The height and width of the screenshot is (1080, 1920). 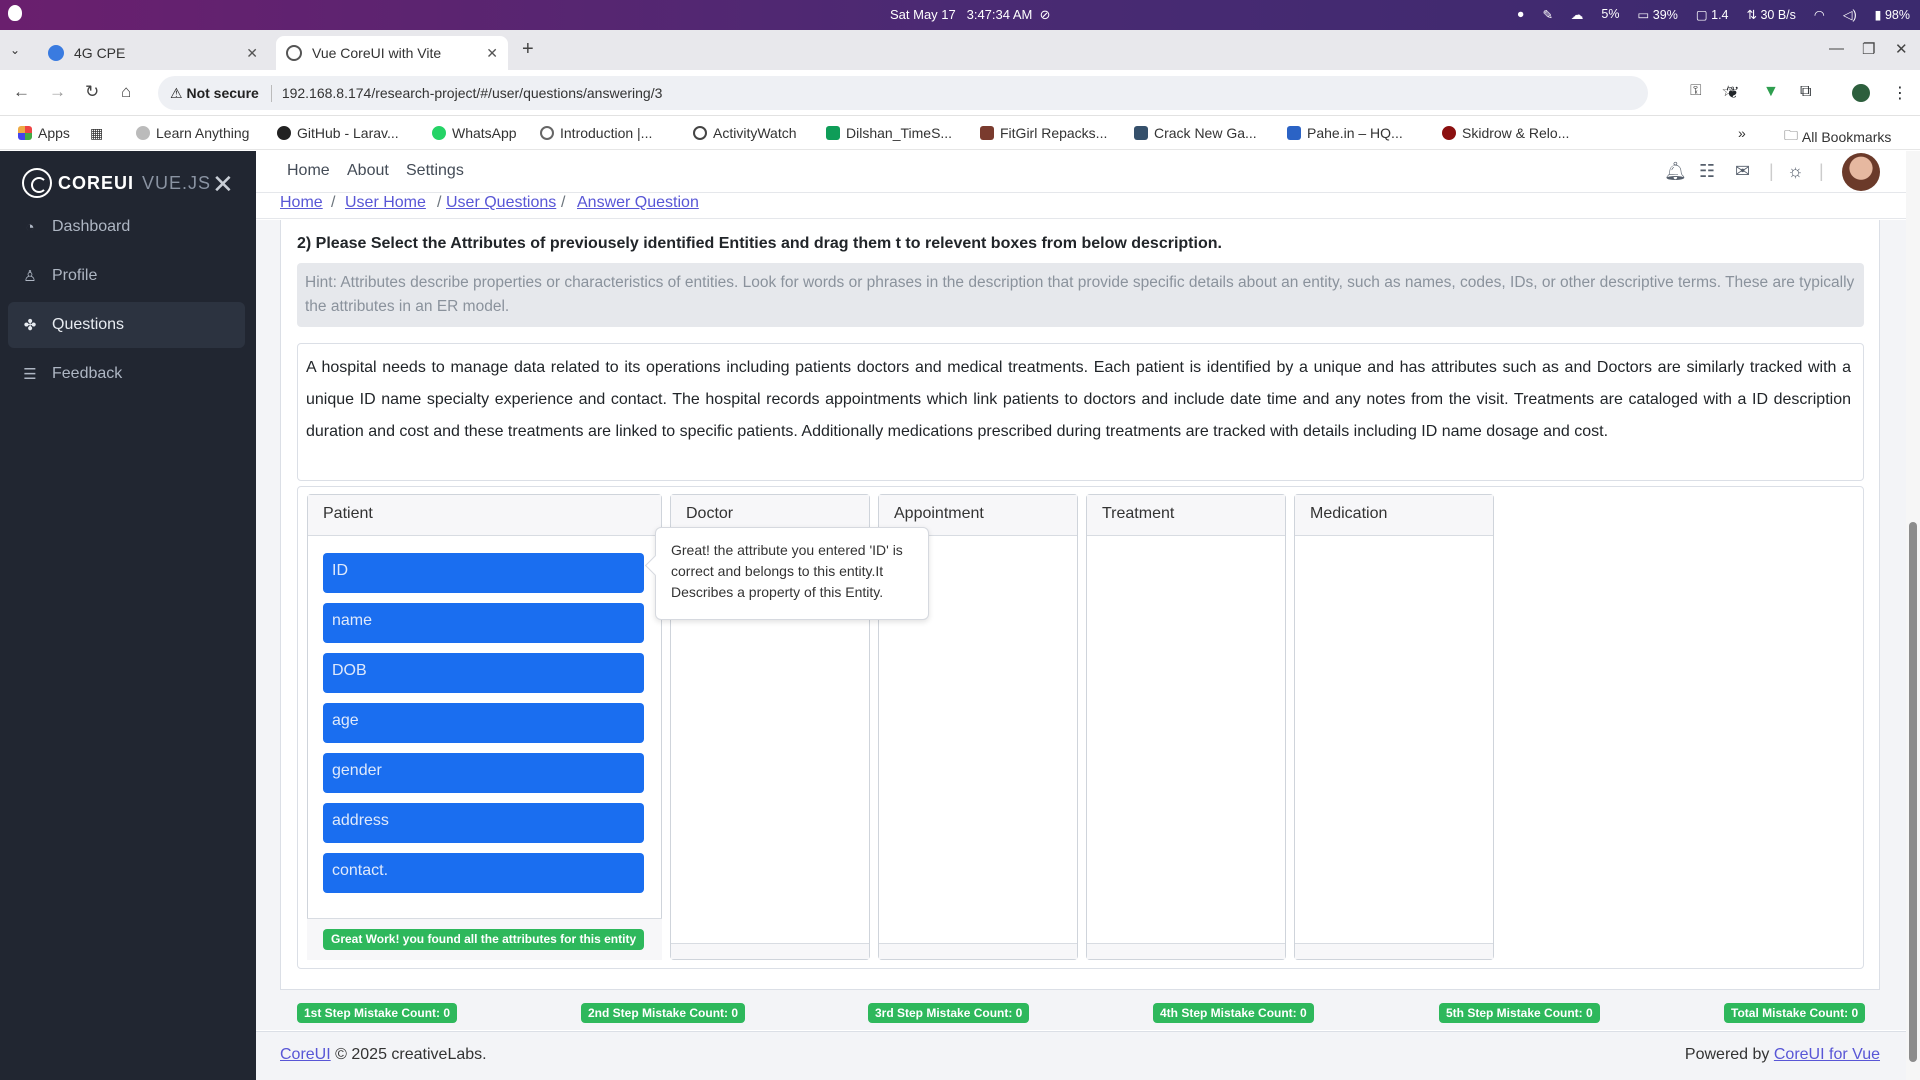 What do you see at coordinates (1547, 14) in the screenshot?
I see `picker-icon: ✎` at bounding box center [1547, 14].